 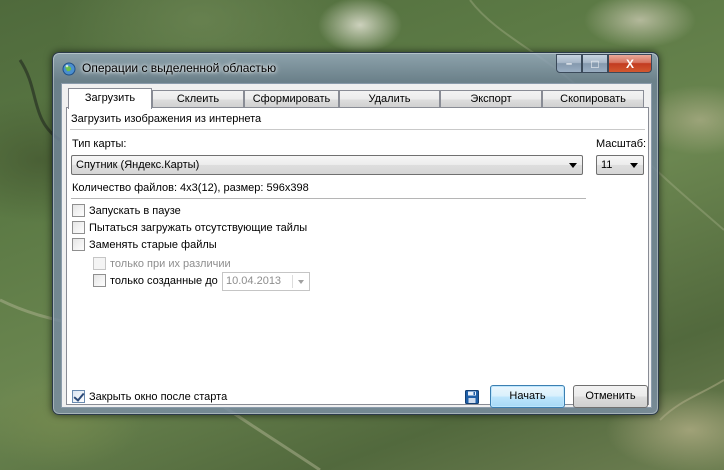 What do you see at coordinates (78, 244) in the screenshot?
I see `replace-old-checkbox` at bounding box center [78, 244].